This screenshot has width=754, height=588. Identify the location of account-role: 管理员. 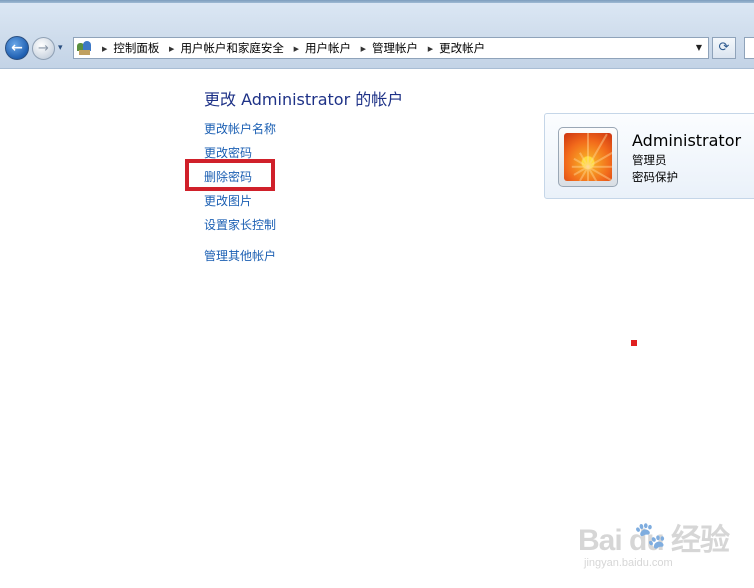
(649, 160).